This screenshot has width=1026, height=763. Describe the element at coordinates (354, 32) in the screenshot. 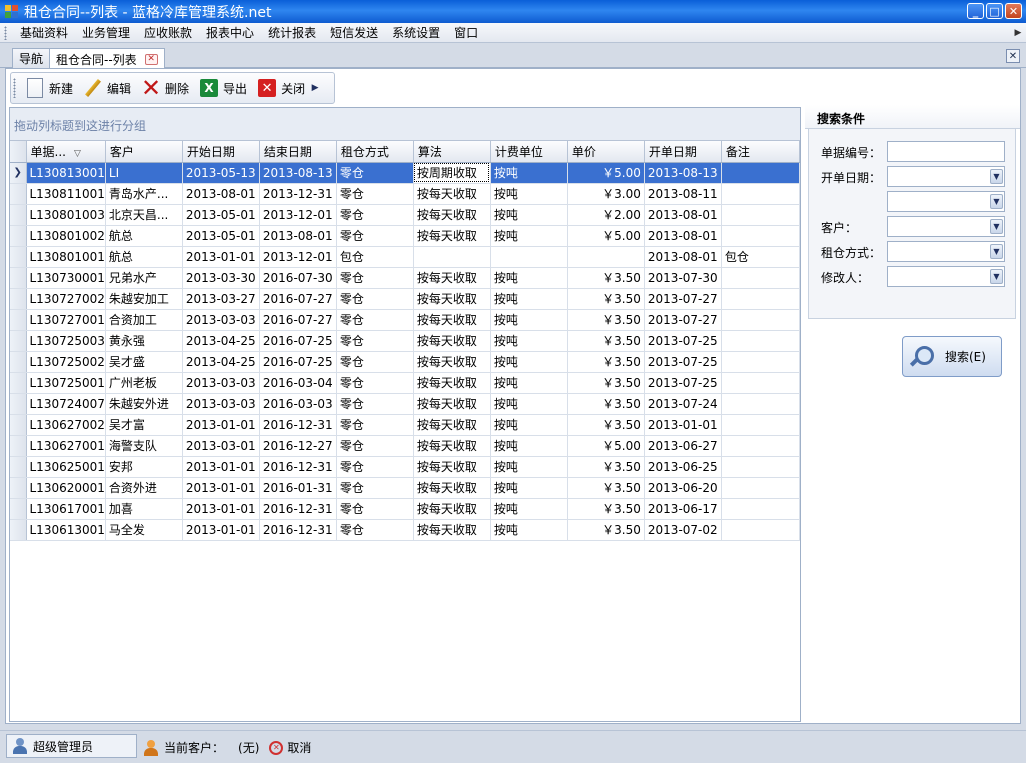

I see `menu-sms: 短信发送` at that location.